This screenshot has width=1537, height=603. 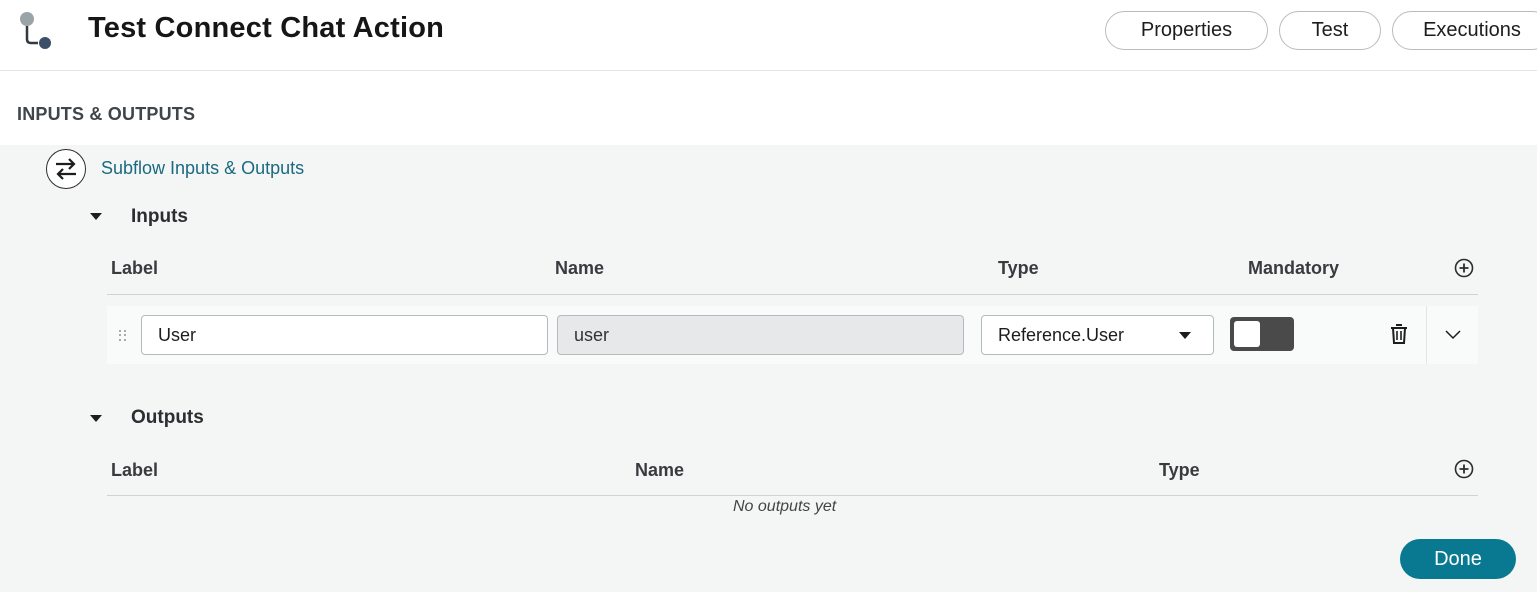 What do you see at coordinates (135, 470) in the screenshot?
I see `outputs-col-label: Label` at bounding box center [135, 470].